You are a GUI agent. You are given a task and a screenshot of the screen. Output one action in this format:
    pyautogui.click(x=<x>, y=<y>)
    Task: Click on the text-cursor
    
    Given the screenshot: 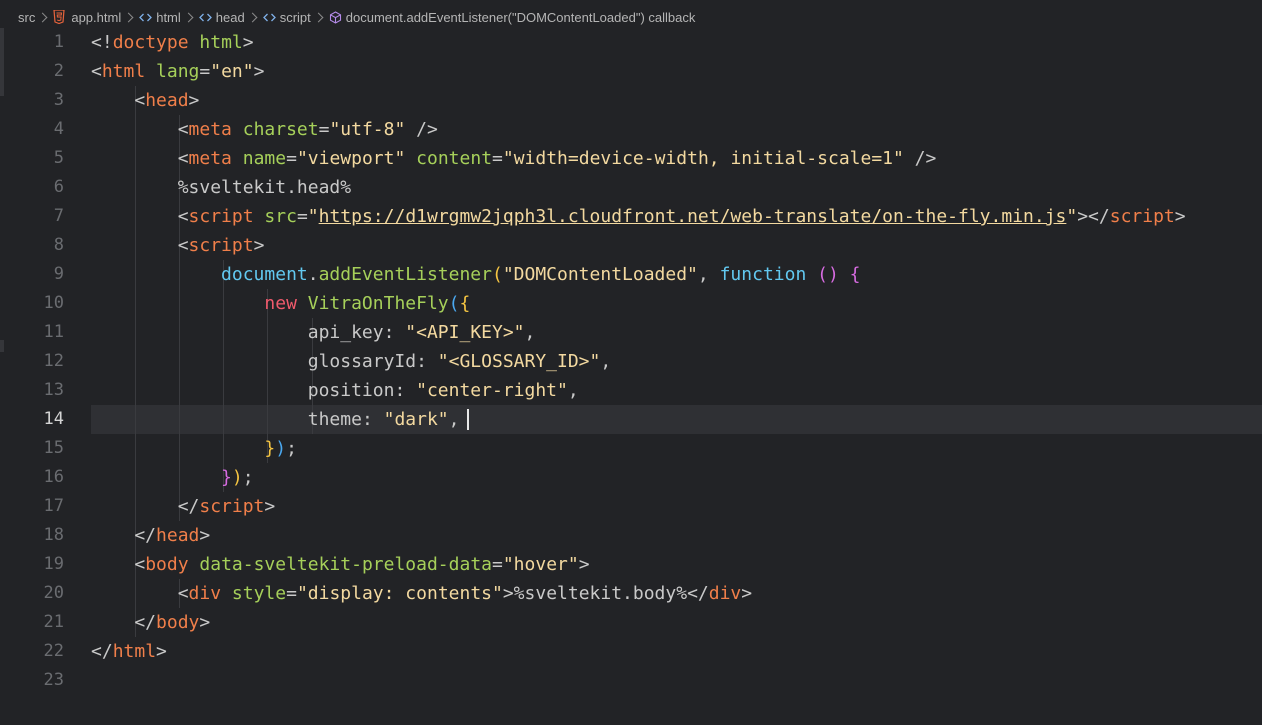 What is the action you would take?
    pyautogui.click(x=468, y=419)
    